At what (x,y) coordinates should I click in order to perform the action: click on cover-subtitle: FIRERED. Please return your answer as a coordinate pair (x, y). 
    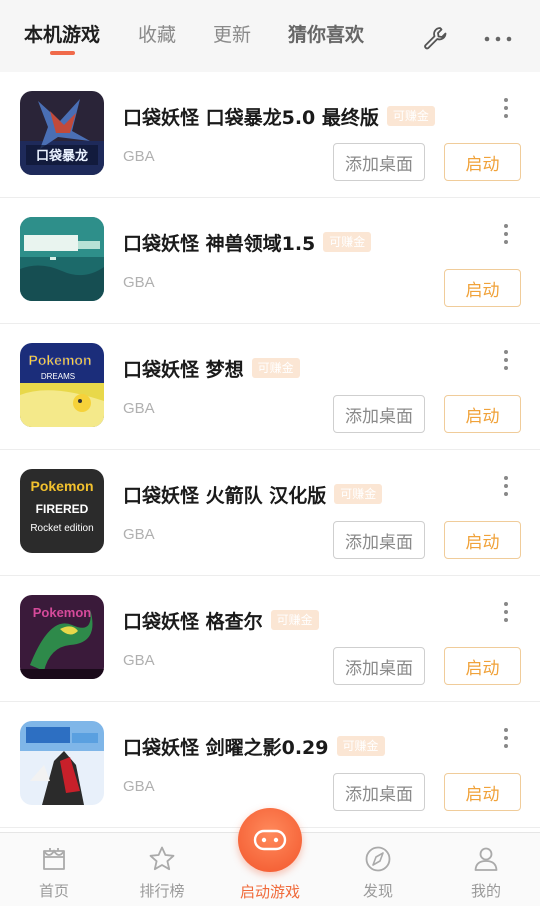
    Looking at the image, I should click on (62, 509).